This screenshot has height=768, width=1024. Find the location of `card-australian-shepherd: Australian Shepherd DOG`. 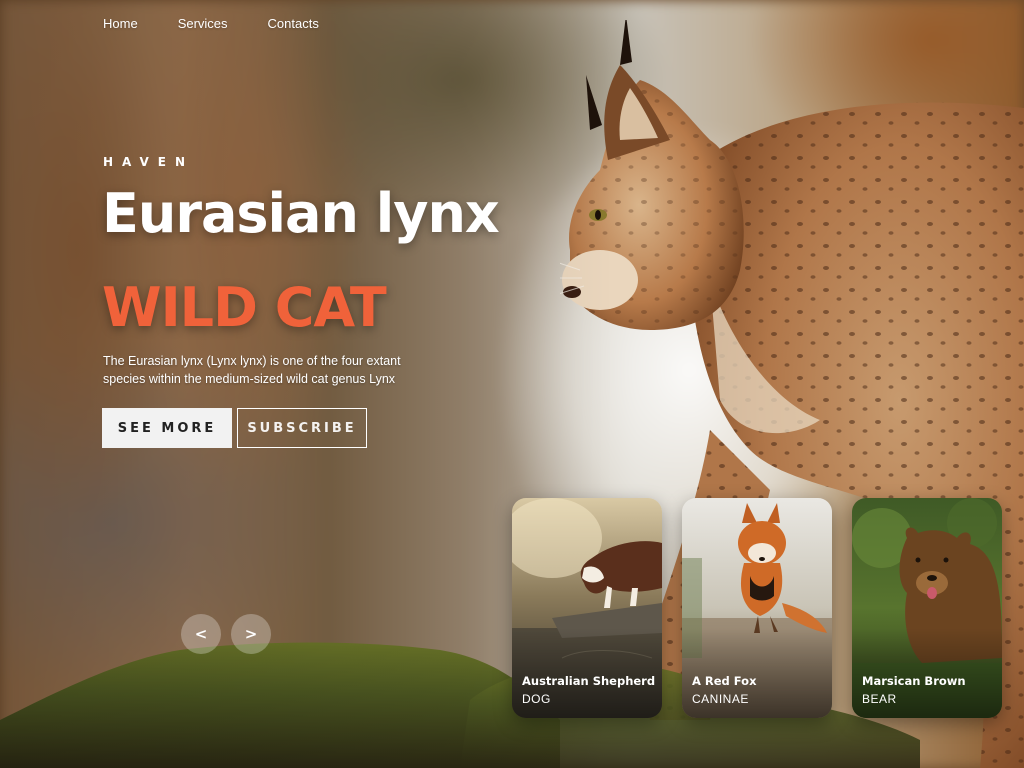

card-australian-shepherd: Australian Shepherd DOG is located at coordinates (587, 608).